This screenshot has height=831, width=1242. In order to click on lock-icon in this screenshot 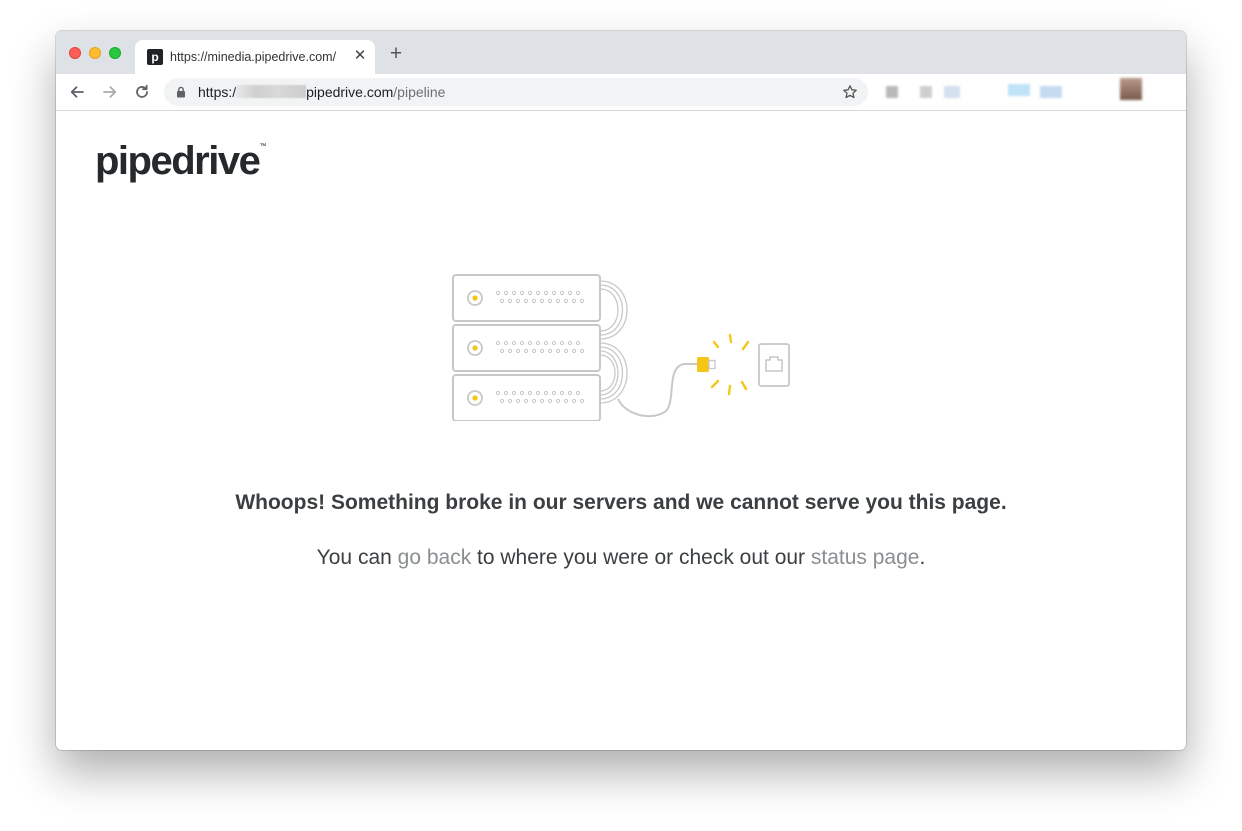, I will do `click(181, 92)`.